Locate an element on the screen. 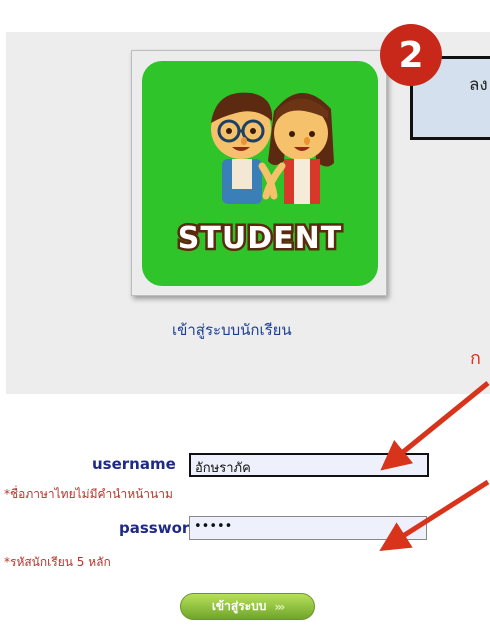 The image size is (490, 633). annotation-arrows is located at coordinates (434, 466).